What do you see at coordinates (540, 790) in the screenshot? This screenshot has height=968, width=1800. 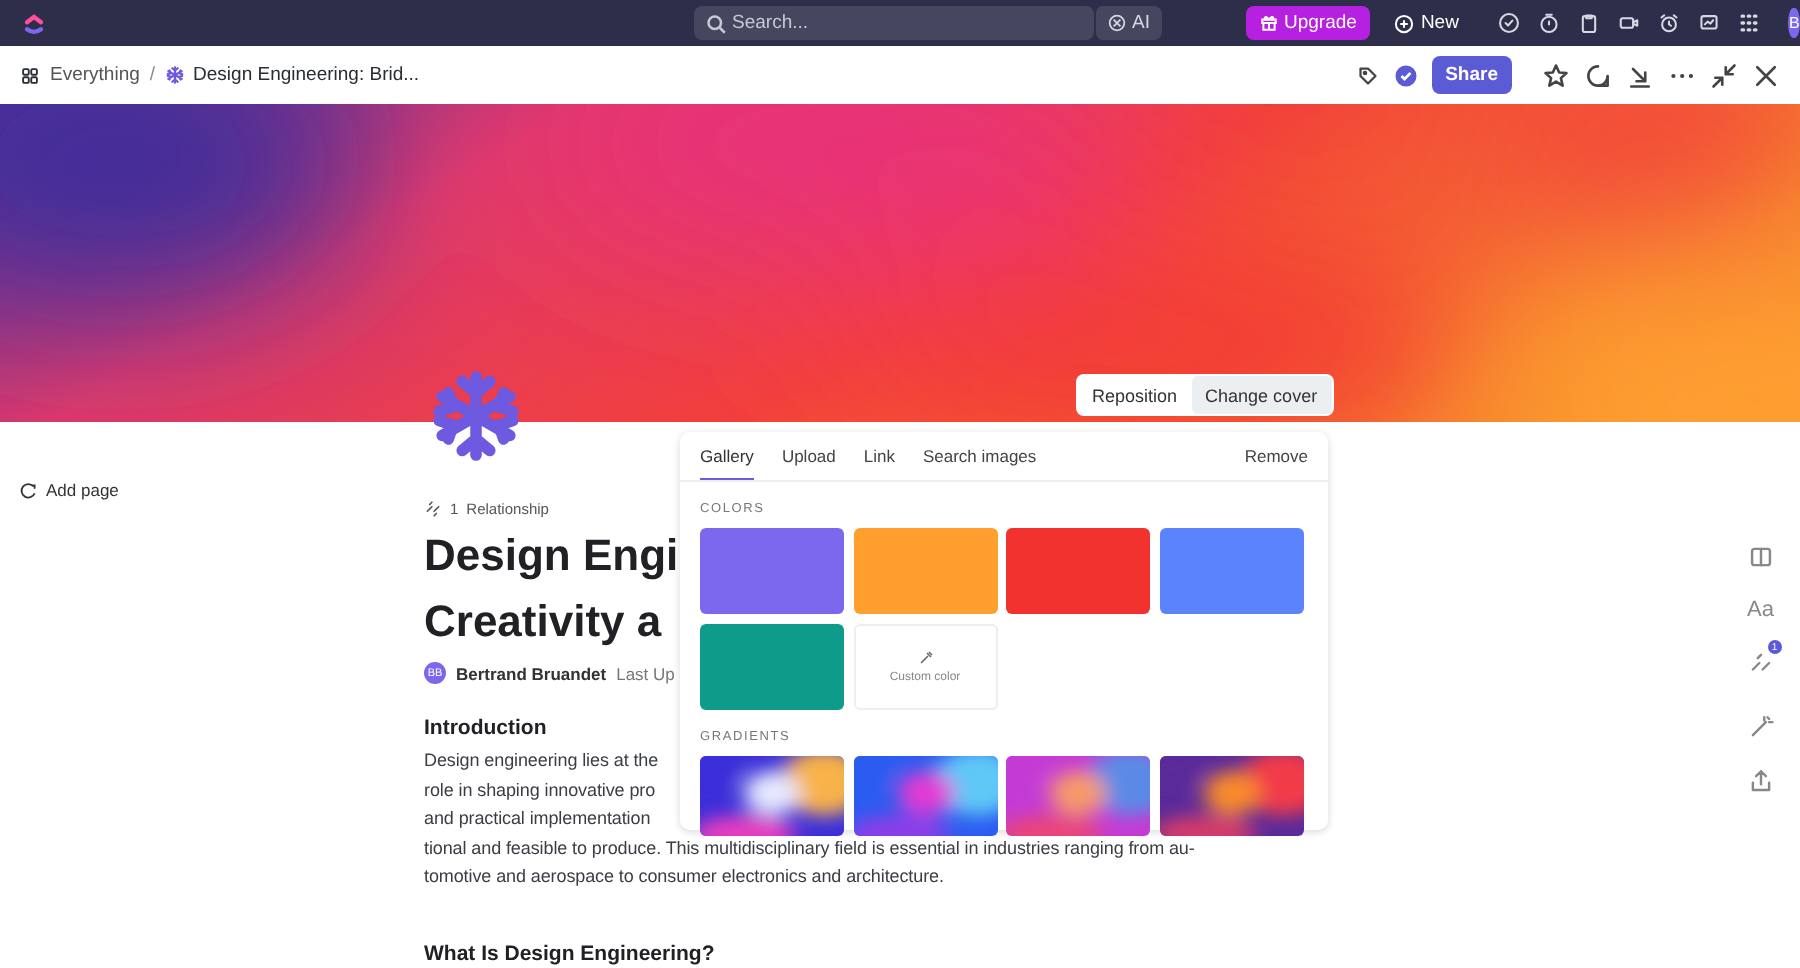 I see `paragraph-line: role in shaping innovative pro` at bounding box center [540, 790].